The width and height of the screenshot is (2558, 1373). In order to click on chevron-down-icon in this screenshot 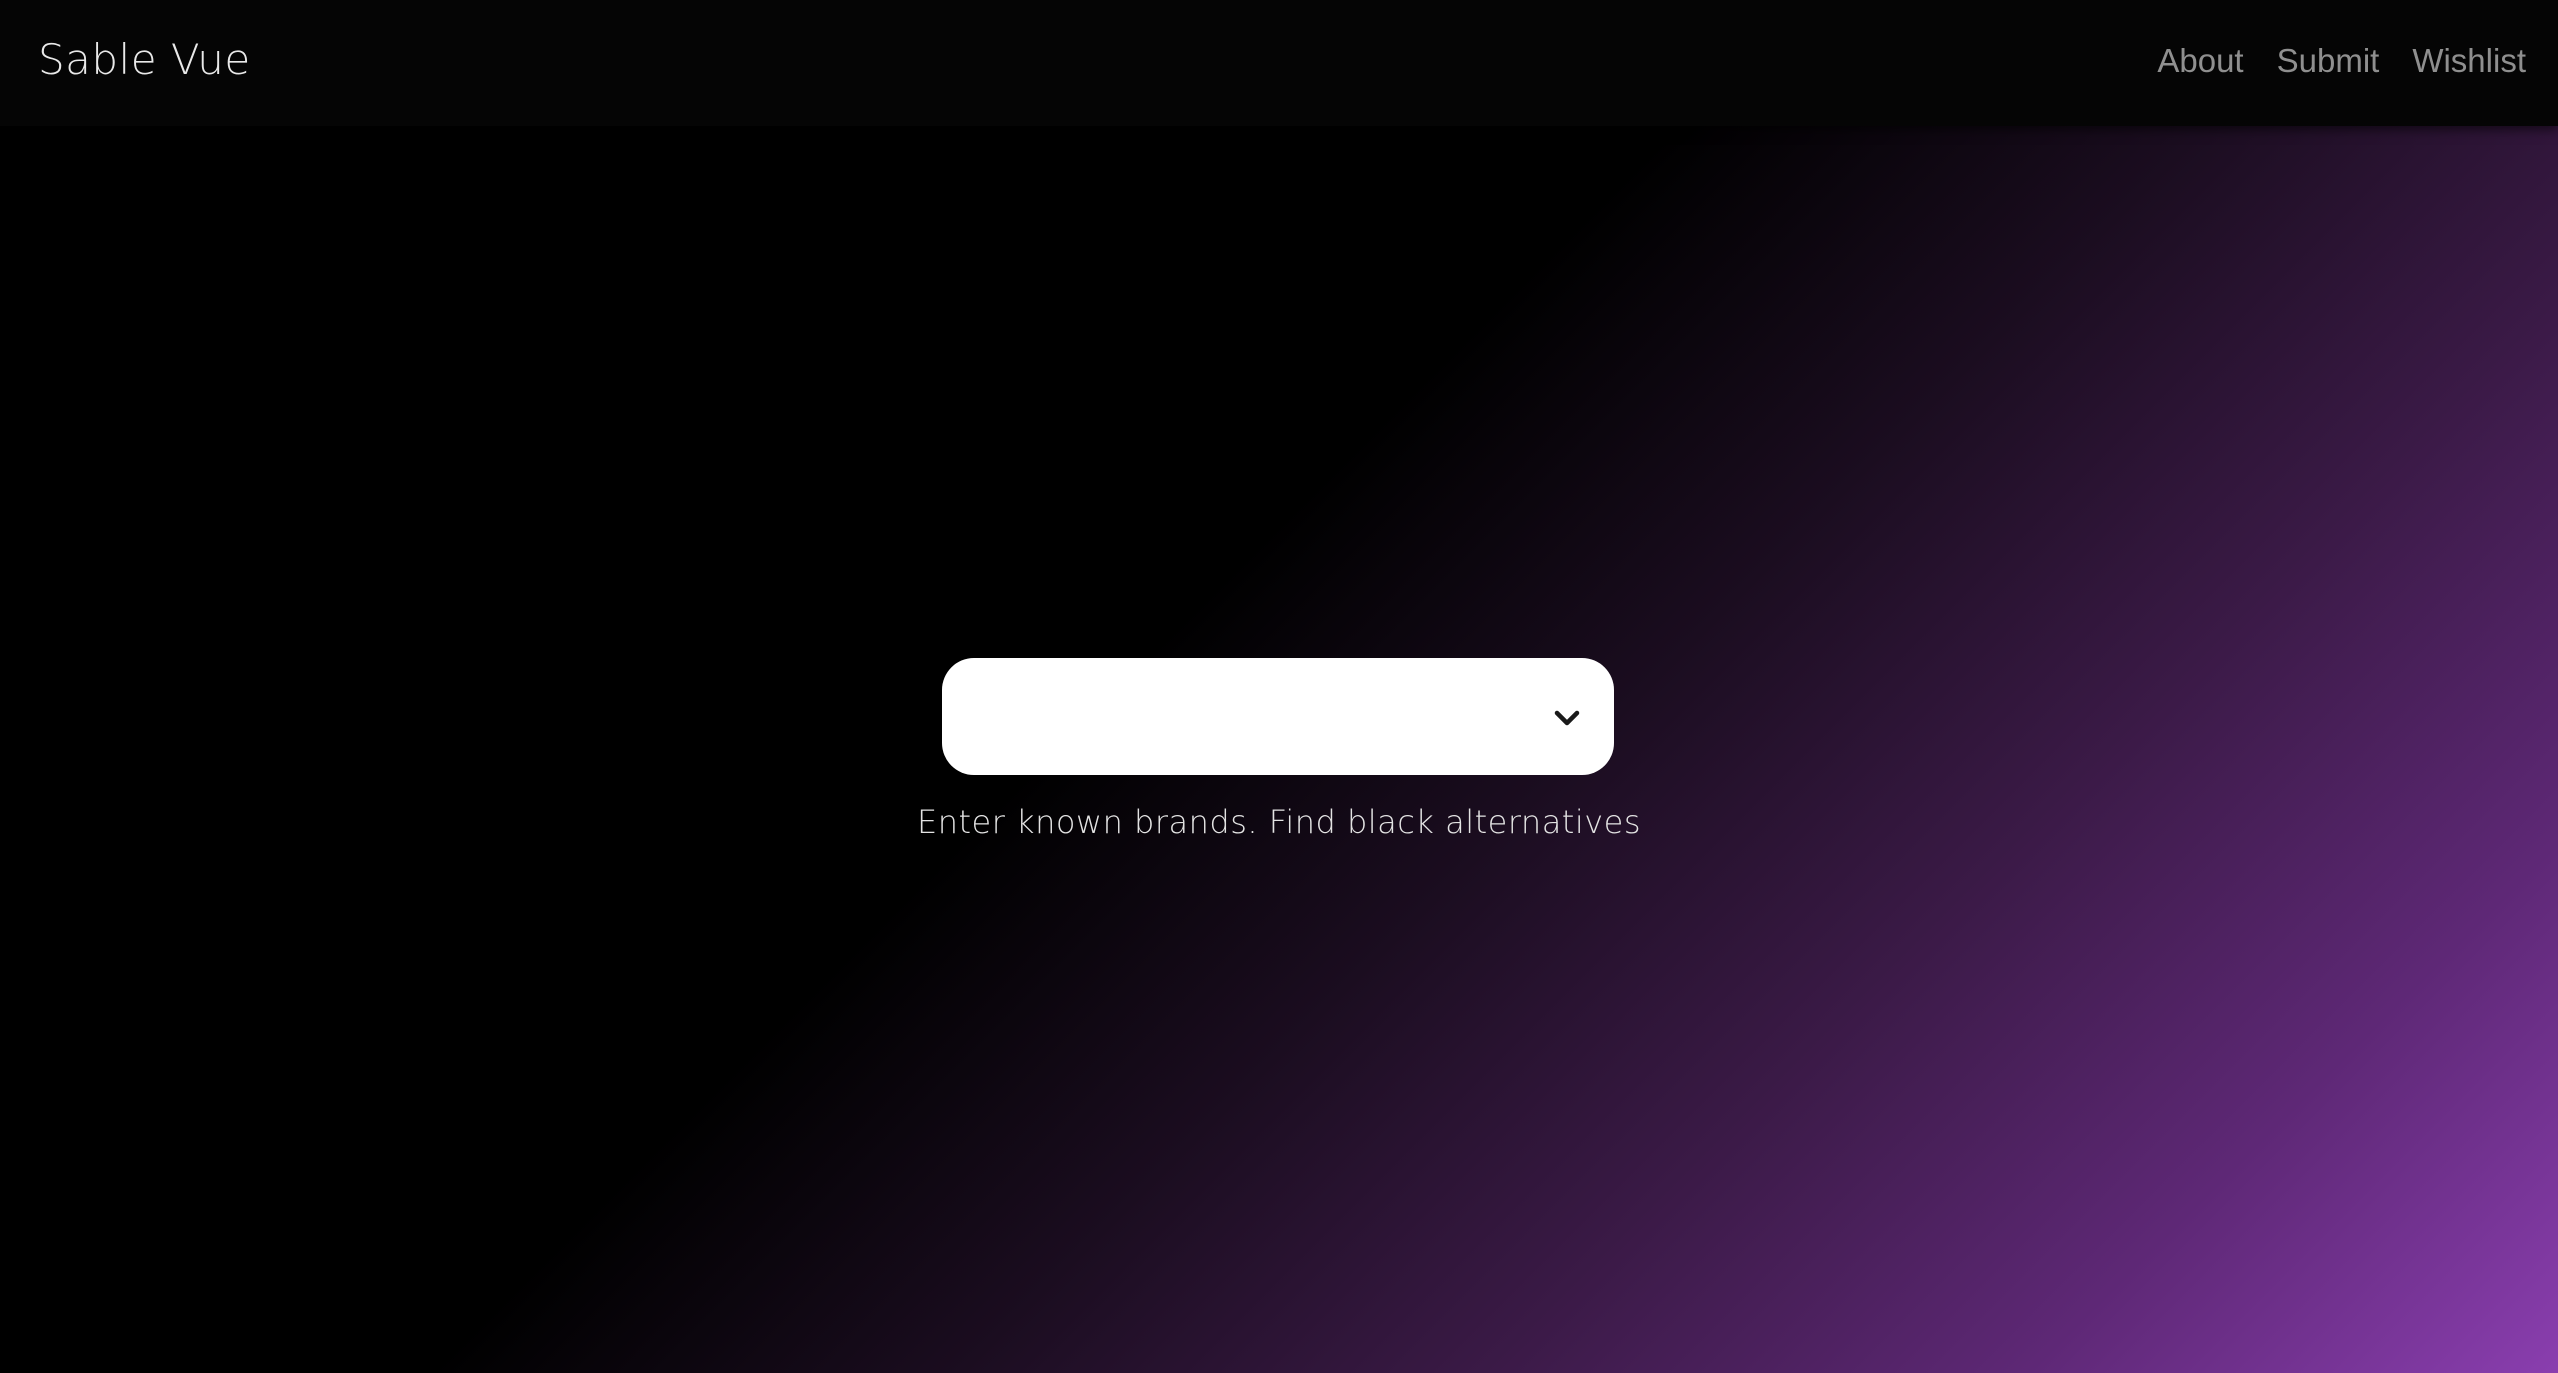, I will do `click(1567, 718)`.